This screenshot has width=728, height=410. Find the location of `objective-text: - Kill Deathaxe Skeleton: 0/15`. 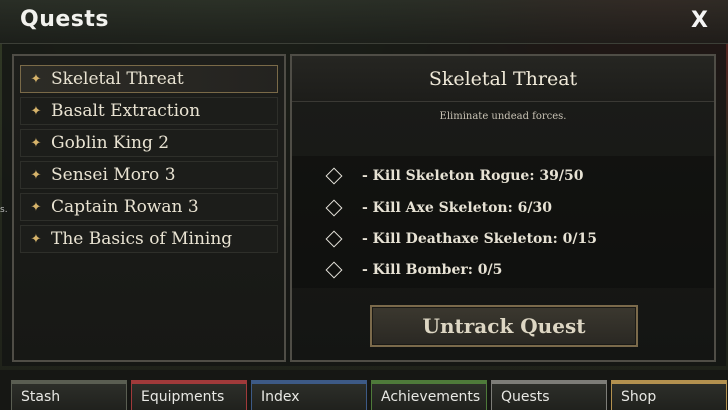

objective-text: - Kill Deathaxe Skeleton: 0/15 is located at coordinates (479, 239).